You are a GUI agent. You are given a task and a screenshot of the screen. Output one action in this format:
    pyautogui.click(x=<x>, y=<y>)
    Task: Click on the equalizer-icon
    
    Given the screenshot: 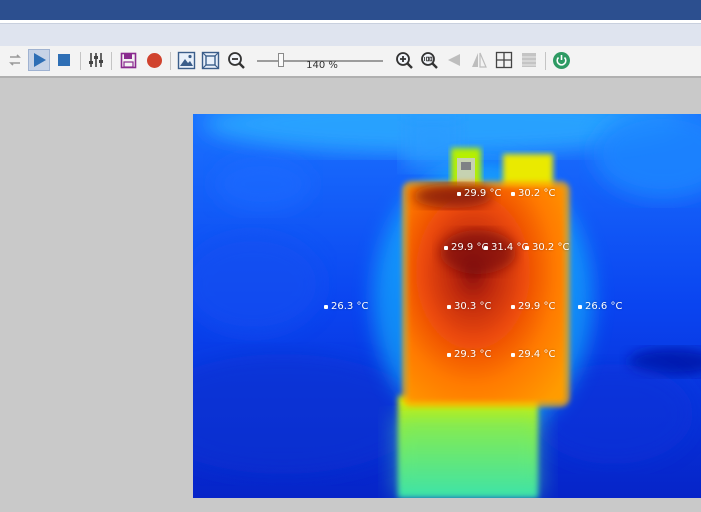 What is the action you would take?
    pyautogui.click(x=96, y=60)
    